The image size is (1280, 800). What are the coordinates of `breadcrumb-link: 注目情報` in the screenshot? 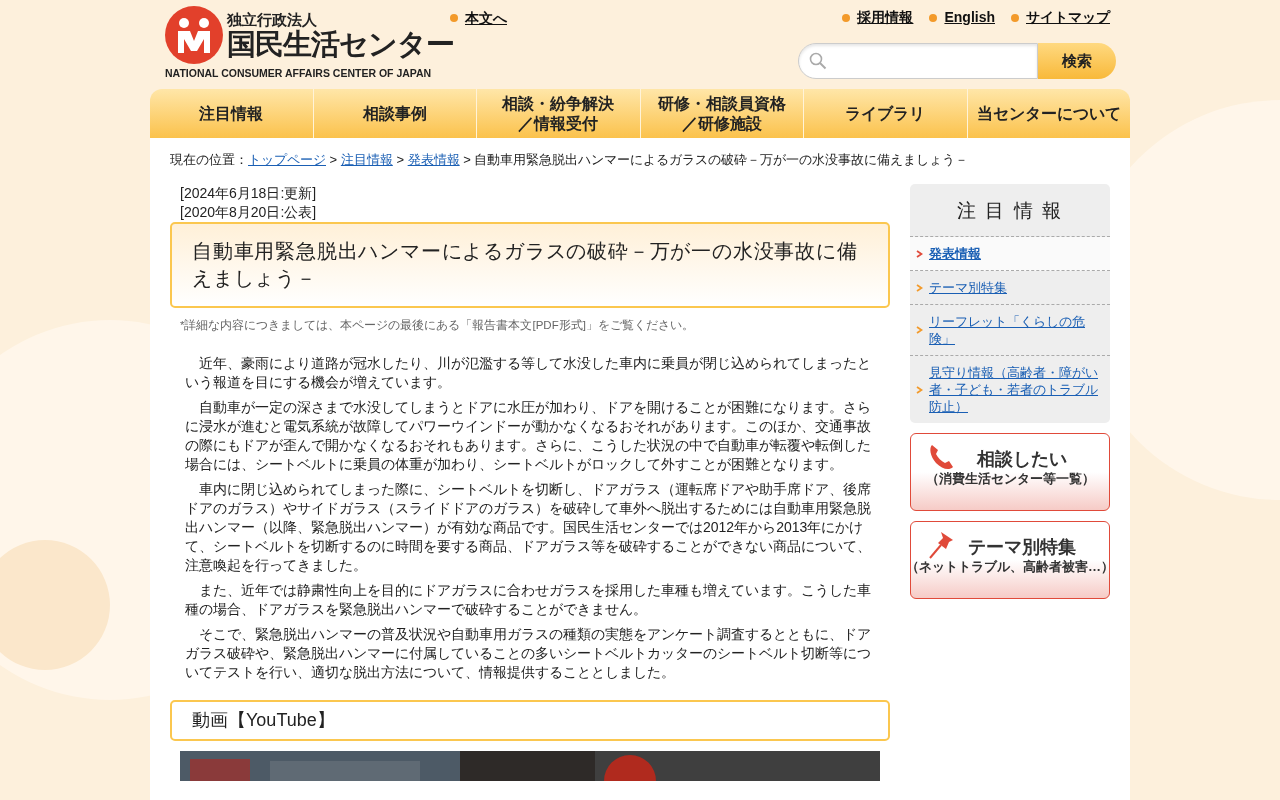 It's located at (366, 159).